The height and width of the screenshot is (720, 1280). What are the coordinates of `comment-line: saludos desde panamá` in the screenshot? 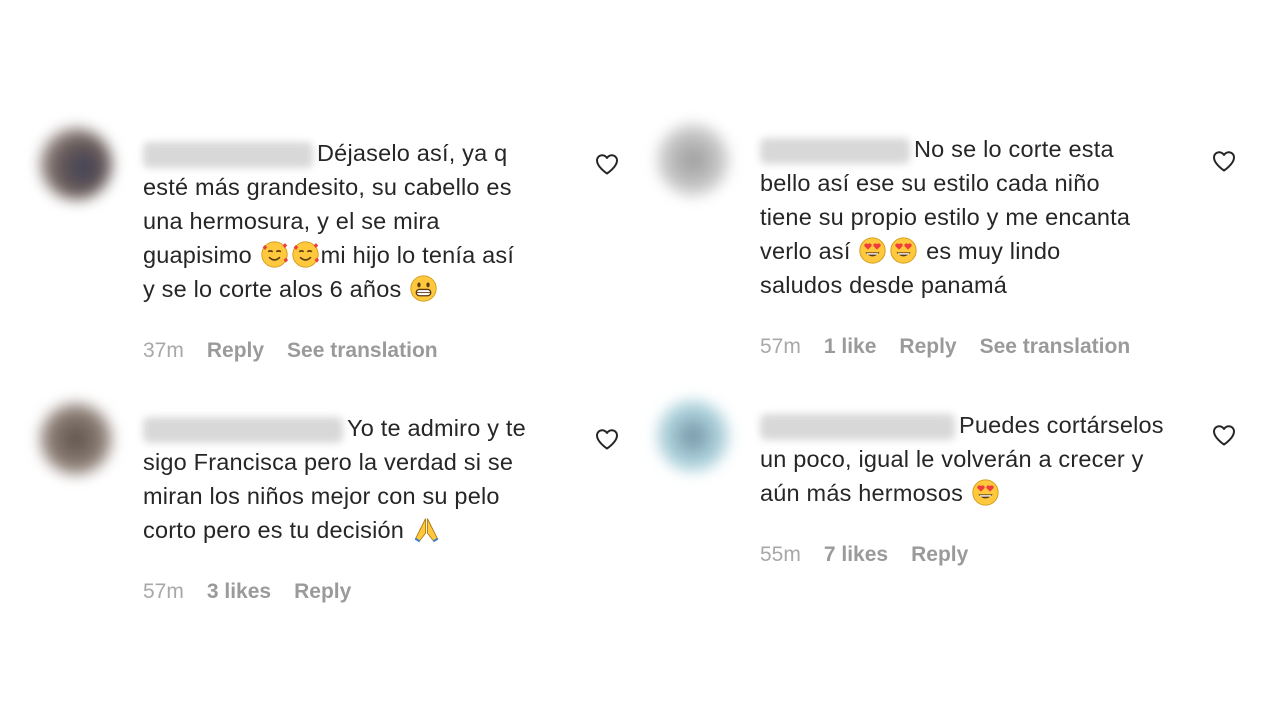 It's located at (884, 285).